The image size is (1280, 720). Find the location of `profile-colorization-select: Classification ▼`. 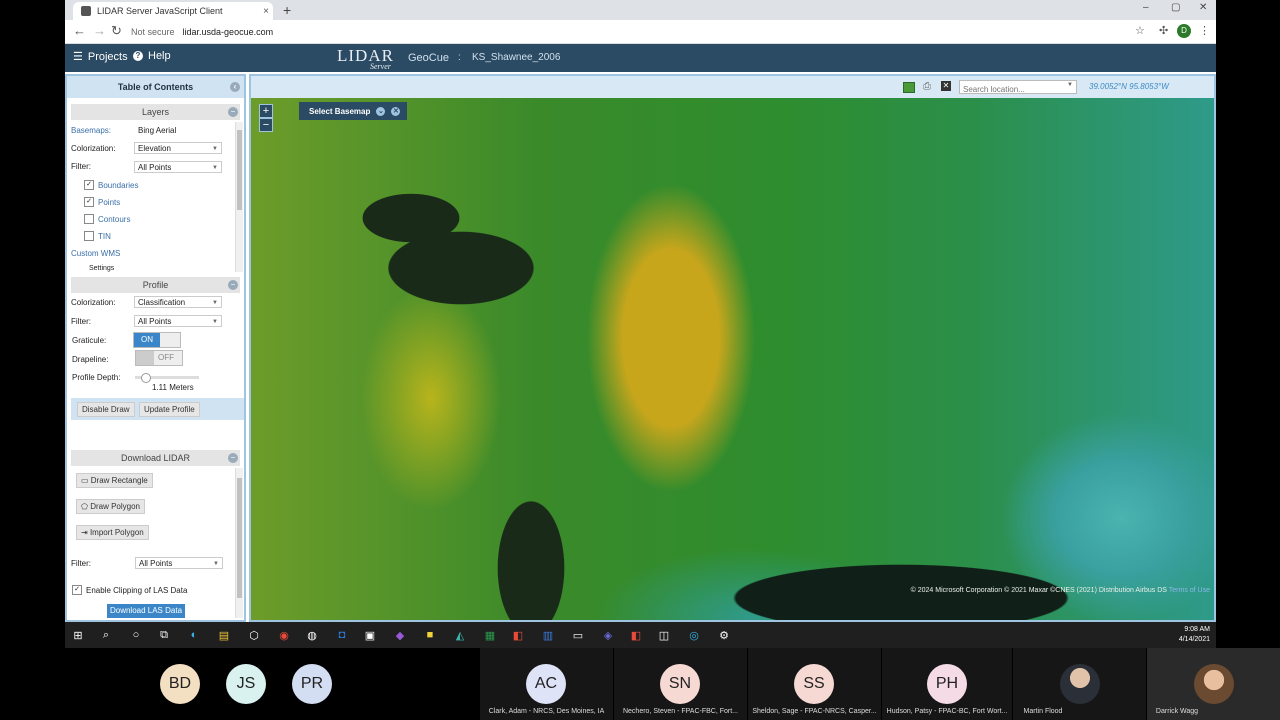

profile-colorization-select: Classification ▼ is located at coordinates (178, 302).